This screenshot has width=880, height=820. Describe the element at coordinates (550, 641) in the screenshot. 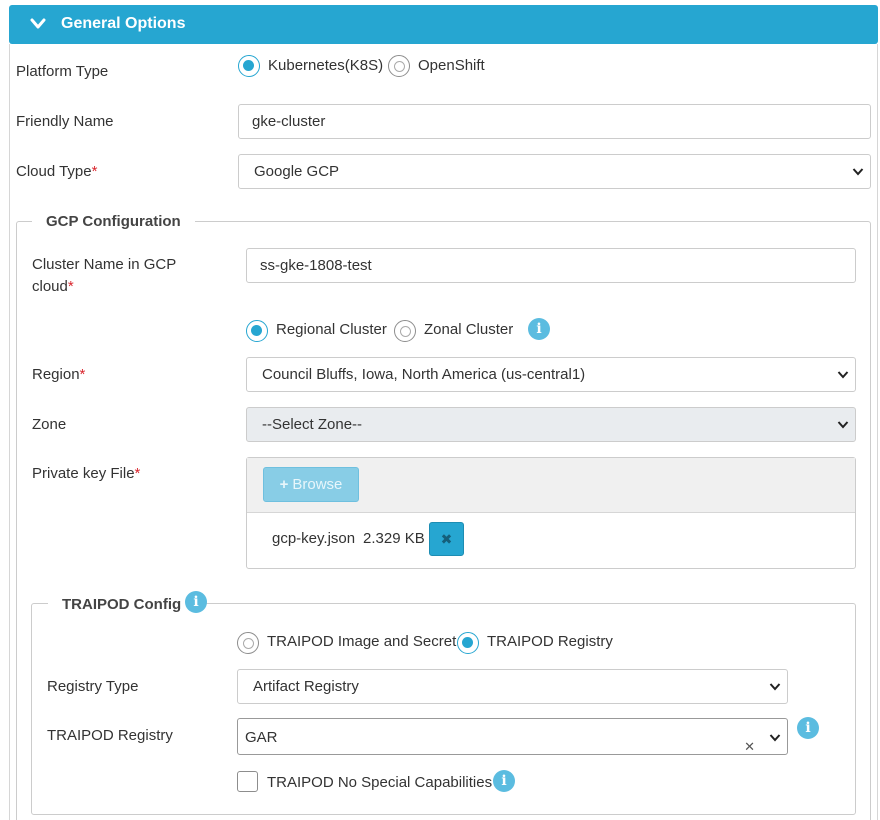

I see `traipod-registry-option-label: TRAIPOD Registry` at that location.